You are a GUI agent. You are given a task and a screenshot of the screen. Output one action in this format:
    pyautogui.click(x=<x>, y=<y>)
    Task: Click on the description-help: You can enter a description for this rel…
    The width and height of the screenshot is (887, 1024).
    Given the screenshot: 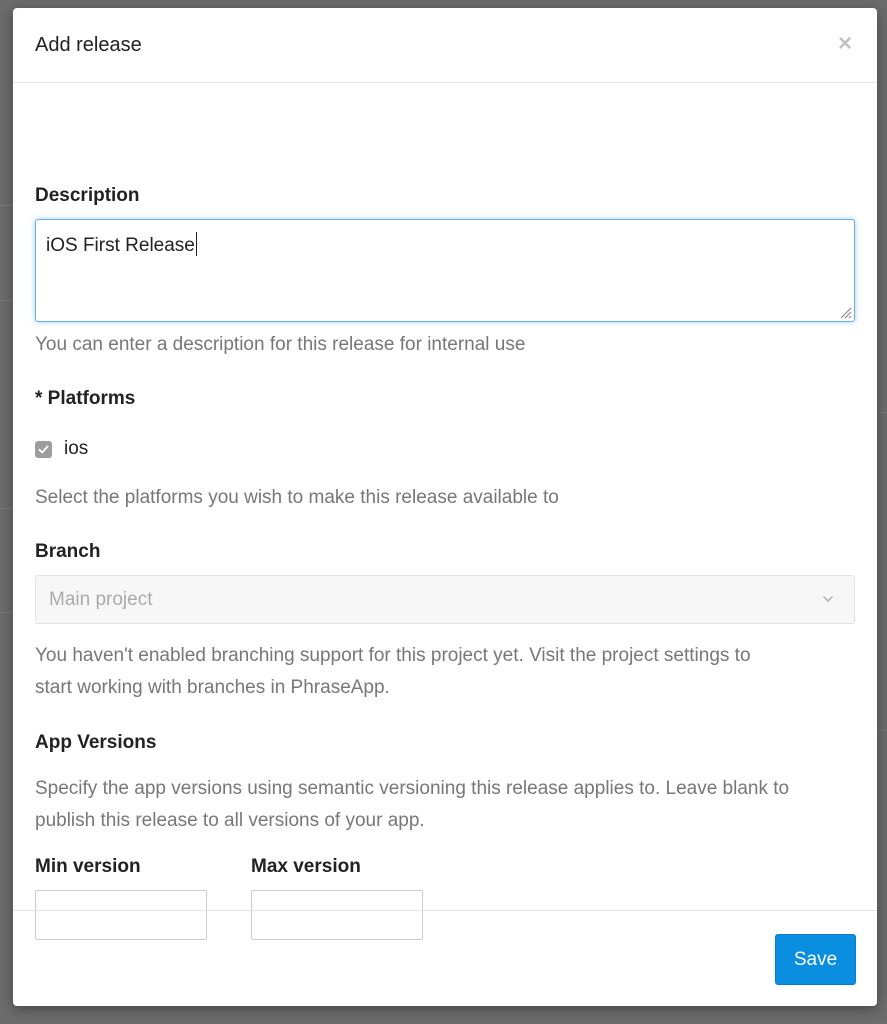 What is the action you would take?
    pyautogui.click(x=280, y=344)
    